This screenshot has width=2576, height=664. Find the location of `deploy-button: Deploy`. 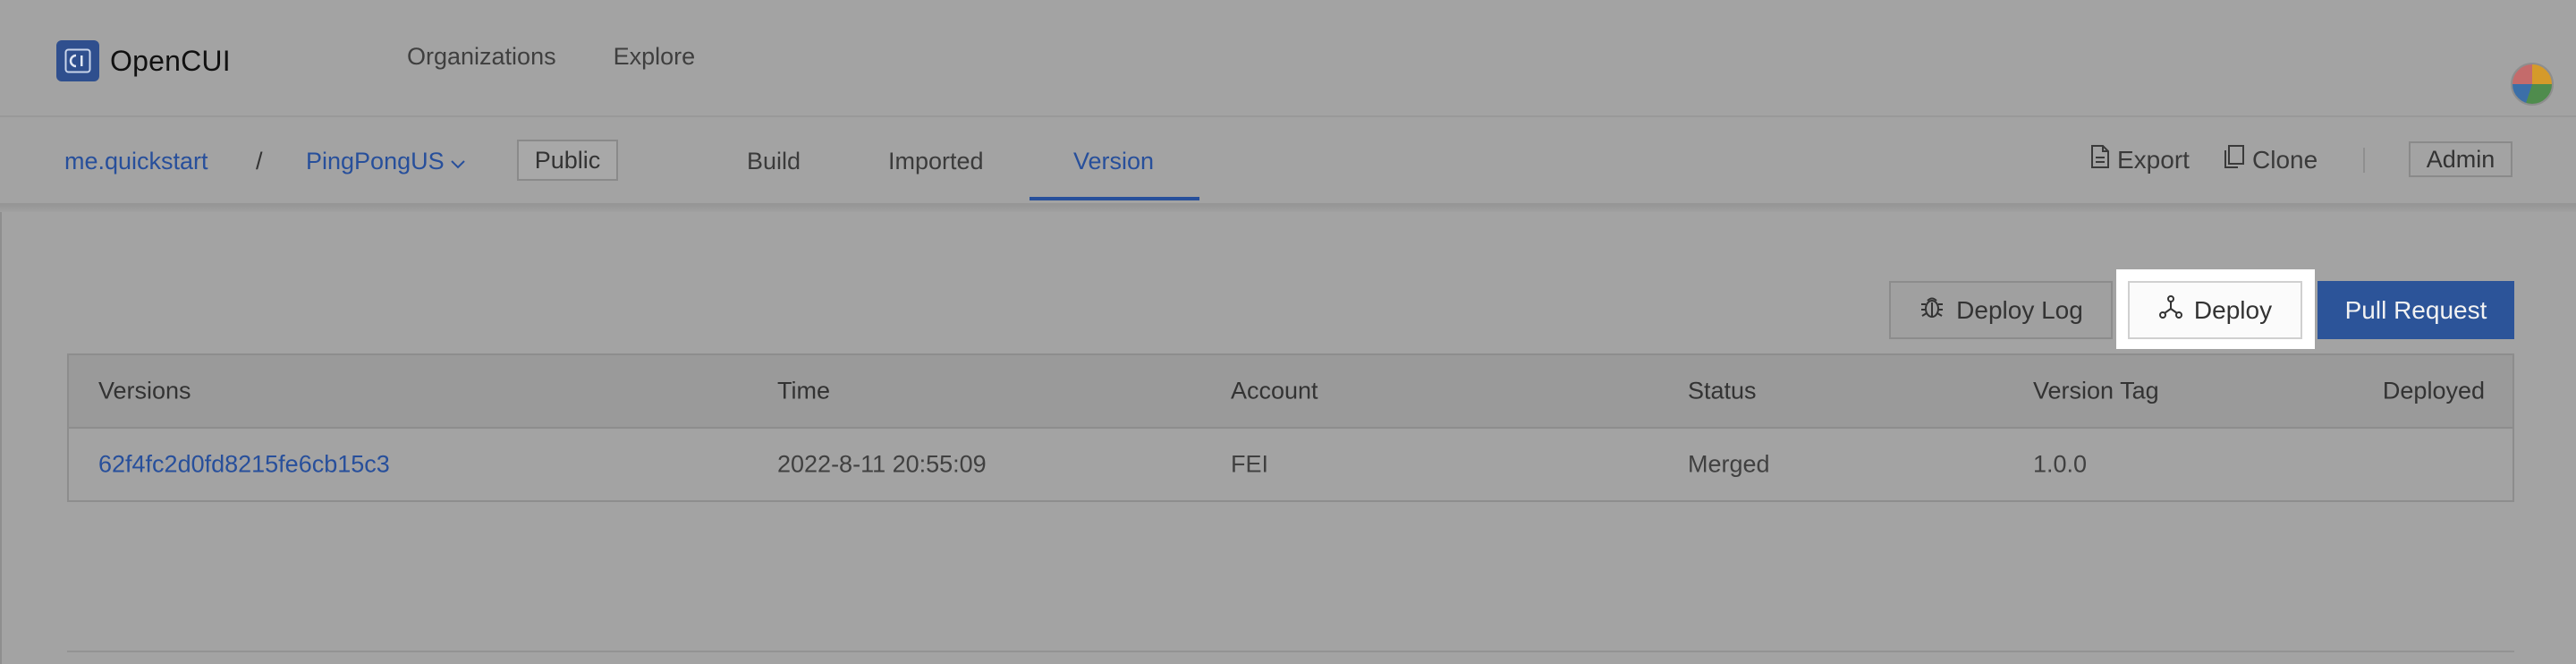

deploy-button: Deploy is located at coordinates (2215, 310).